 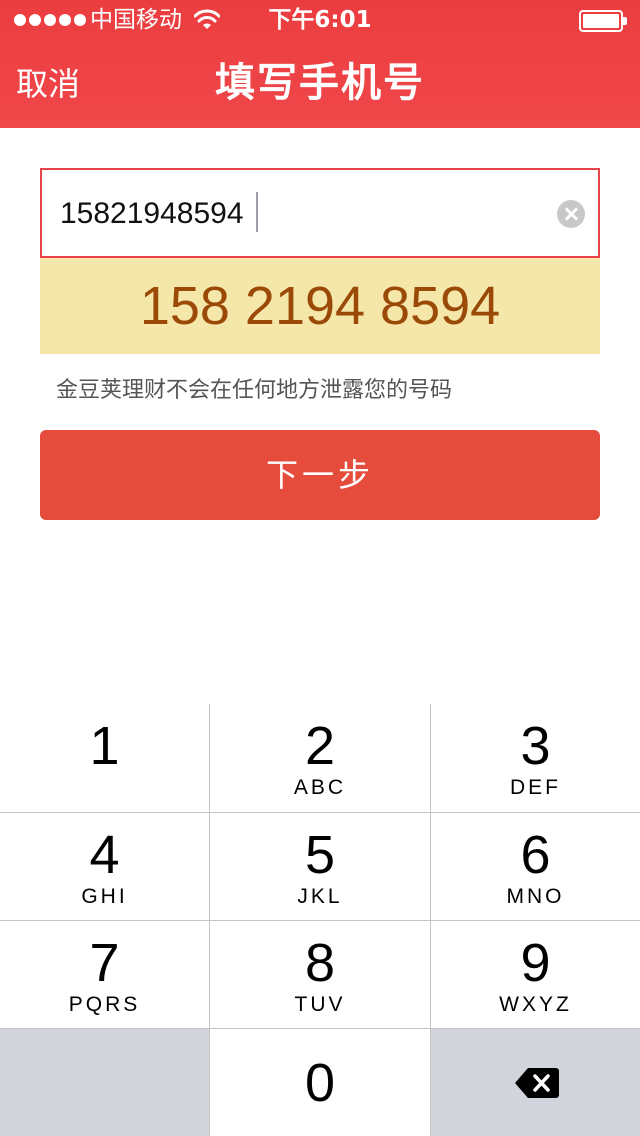 I want to click on clear-icon, so click(x=571, y=214).